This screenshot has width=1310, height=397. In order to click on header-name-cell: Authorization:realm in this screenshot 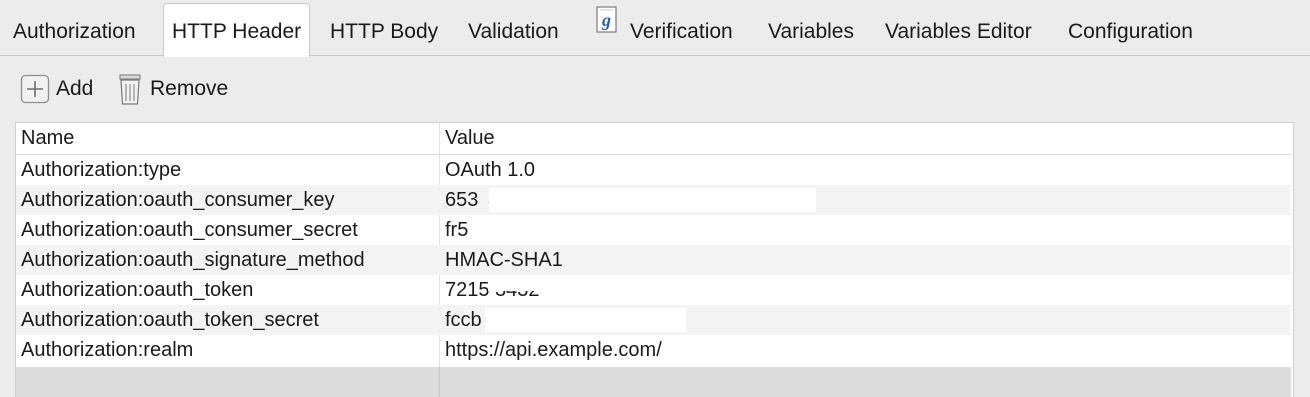, I will do `click(107, 350)`.